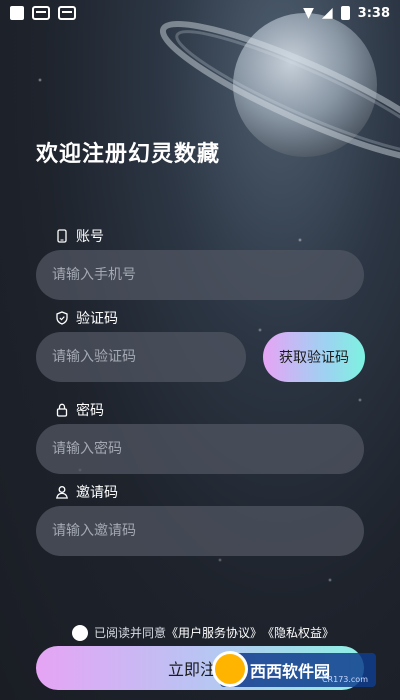  I want to click on agreement-prefix: 已阅读并同意, so click(130, 633).